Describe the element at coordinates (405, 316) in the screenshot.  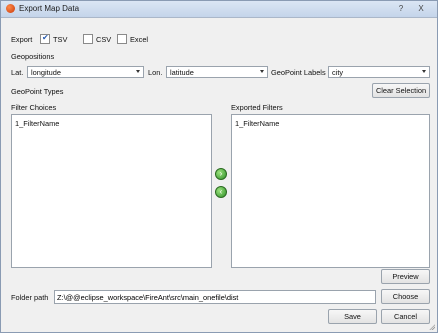
I see `cancel-button: Cancel` at that location.